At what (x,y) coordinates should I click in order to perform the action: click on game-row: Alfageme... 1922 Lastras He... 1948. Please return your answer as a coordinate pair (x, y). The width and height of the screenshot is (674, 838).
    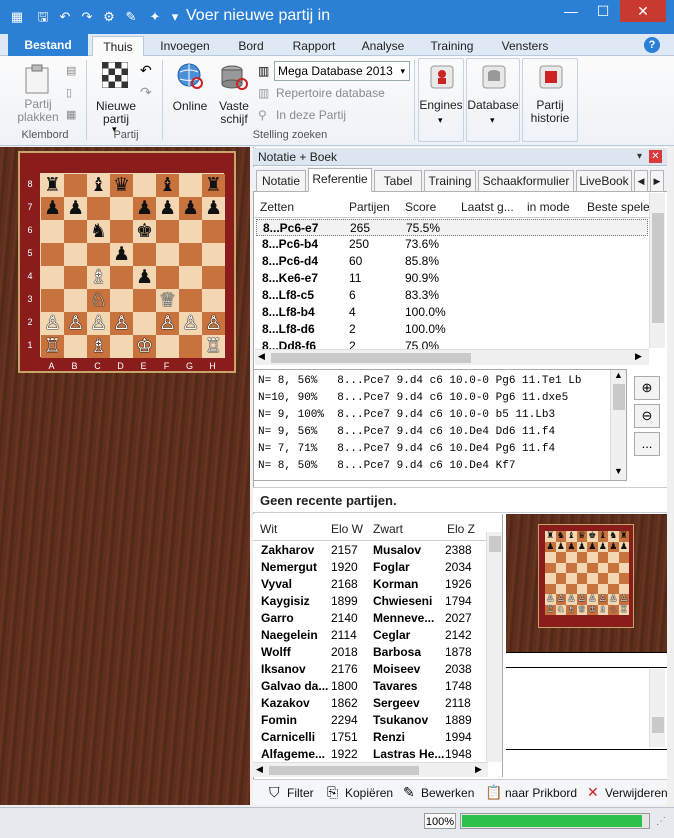
    Looking at the image, I should click on (370, 754).